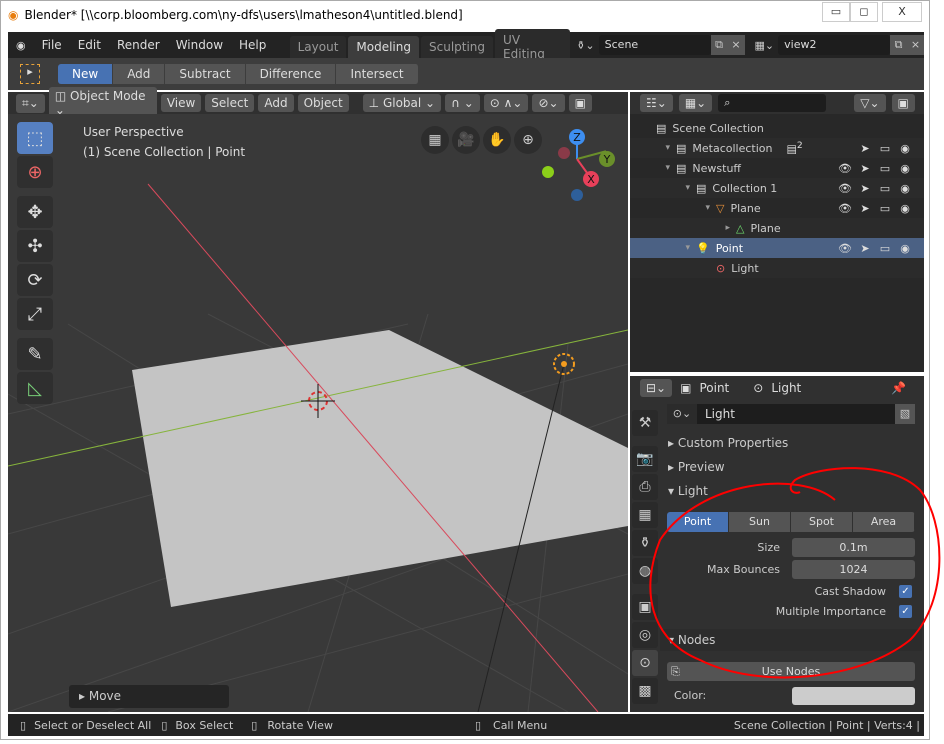  Describe the element at coordinates (199, 45) in the screenshot. I see `menu-window: Window` at that location.